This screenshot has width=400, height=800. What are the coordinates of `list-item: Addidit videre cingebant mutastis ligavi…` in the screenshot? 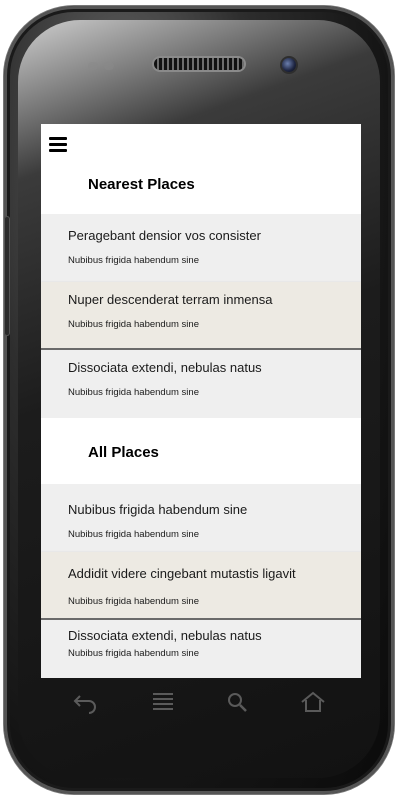 It's located at (201, 586).